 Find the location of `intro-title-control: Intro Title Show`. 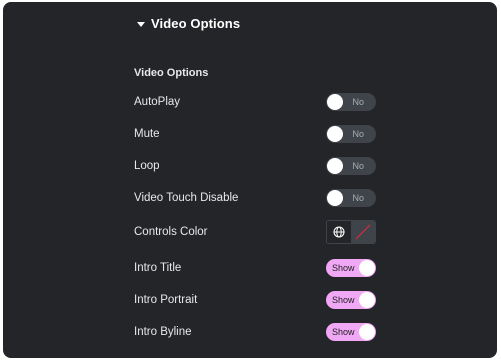

intro-title-control: Intro Title Show is located at coordinates (255, 268).